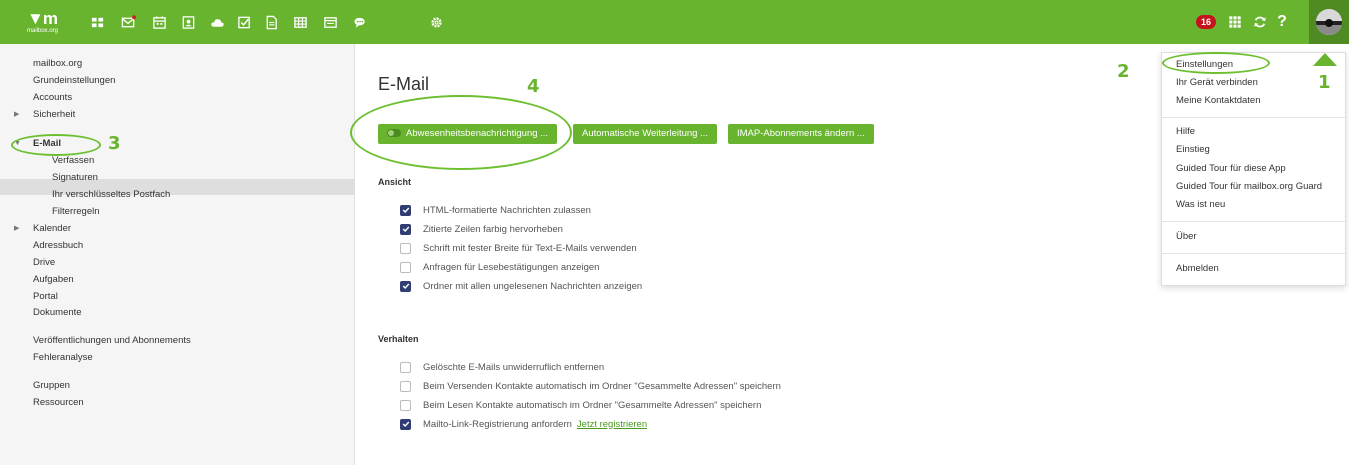 Image resolution: width=1349 pixels, height=465 pixels. I want to click on sidebar-item-fehleranalyse: Fehleranalyse, so click(63, 358).